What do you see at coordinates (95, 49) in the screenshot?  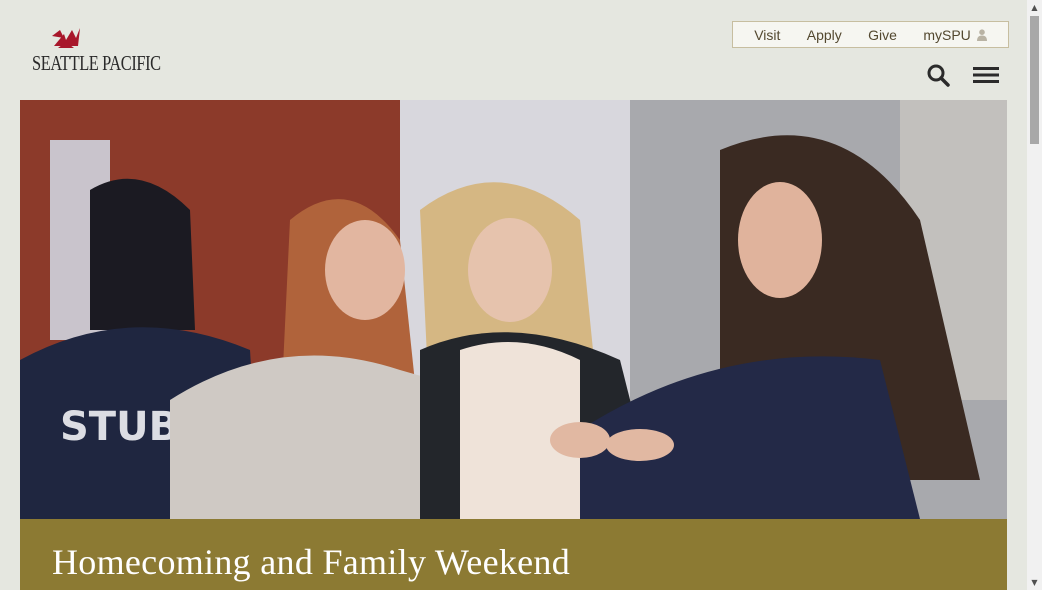 I see `seattle-pacific-logo: SEATTLE PACIFIC` at bounding box center [95, 49].